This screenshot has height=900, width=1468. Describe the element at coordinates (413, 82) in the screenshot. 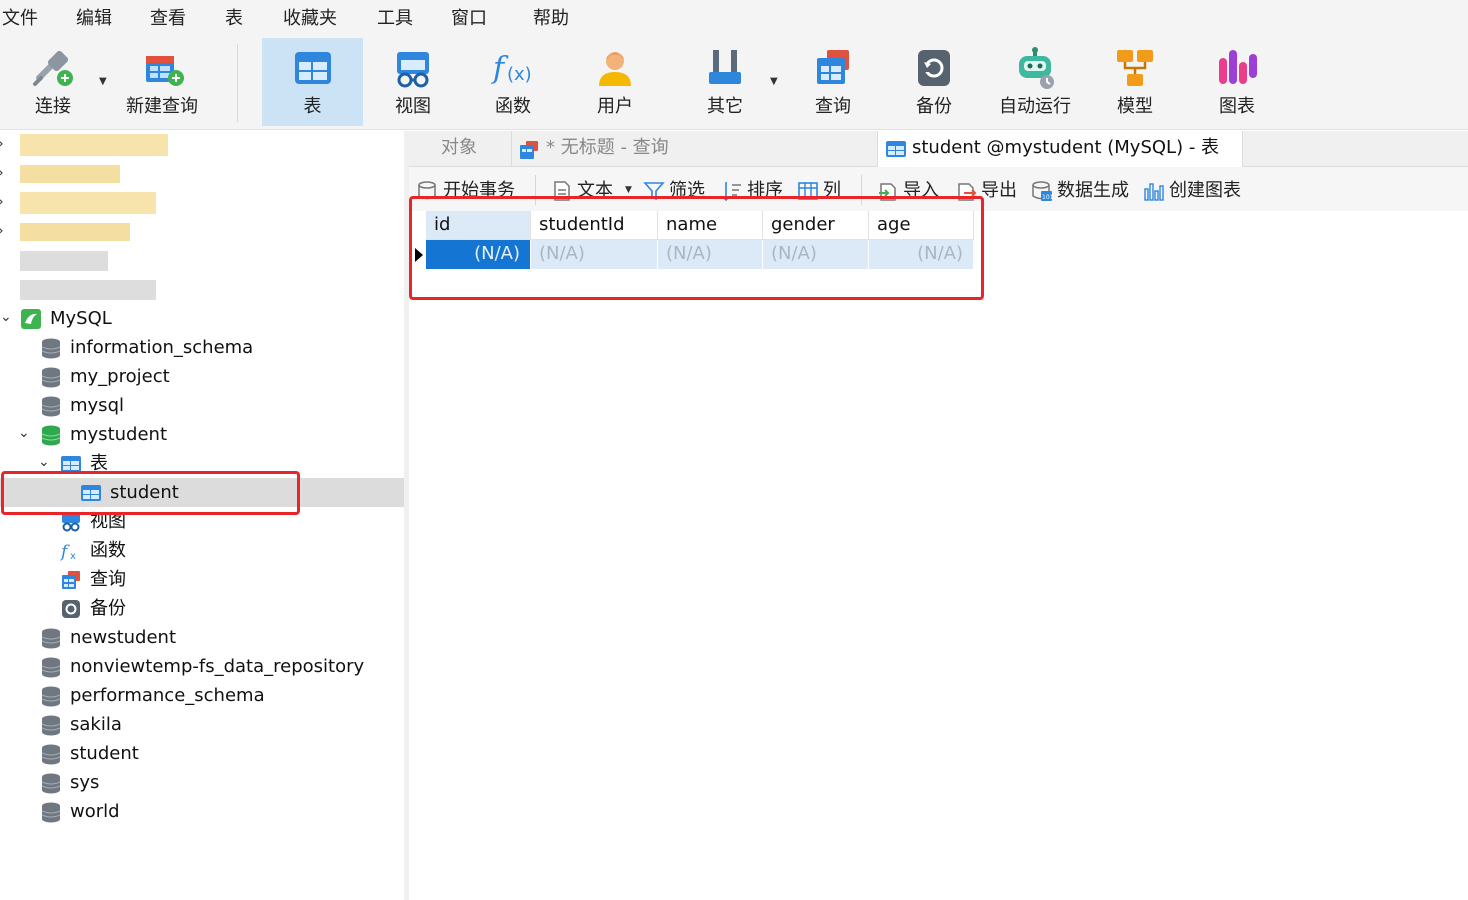

I see `view-button: 视图` at that location.